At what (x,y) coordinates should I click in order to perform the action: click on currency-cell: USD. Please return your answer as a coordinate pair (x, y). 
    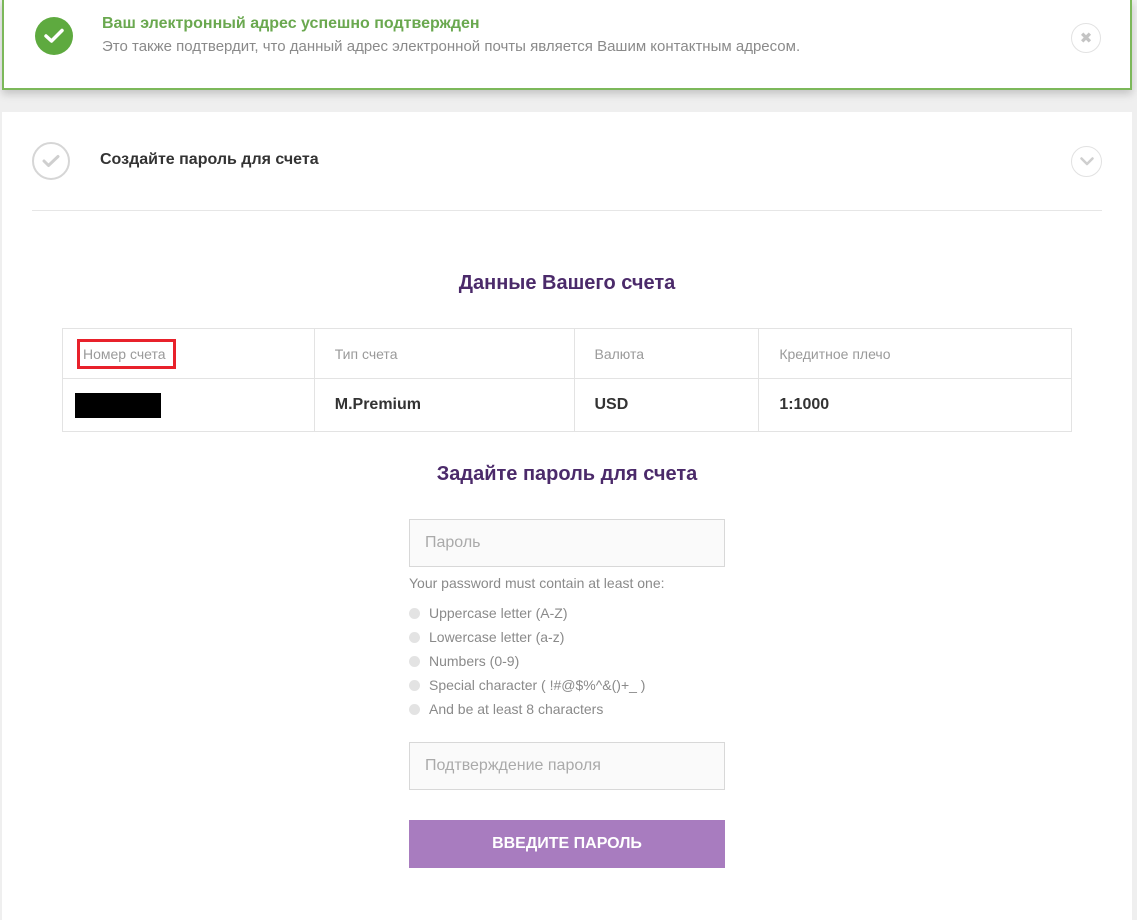
    Looking at the image, I should click on (666, 405).